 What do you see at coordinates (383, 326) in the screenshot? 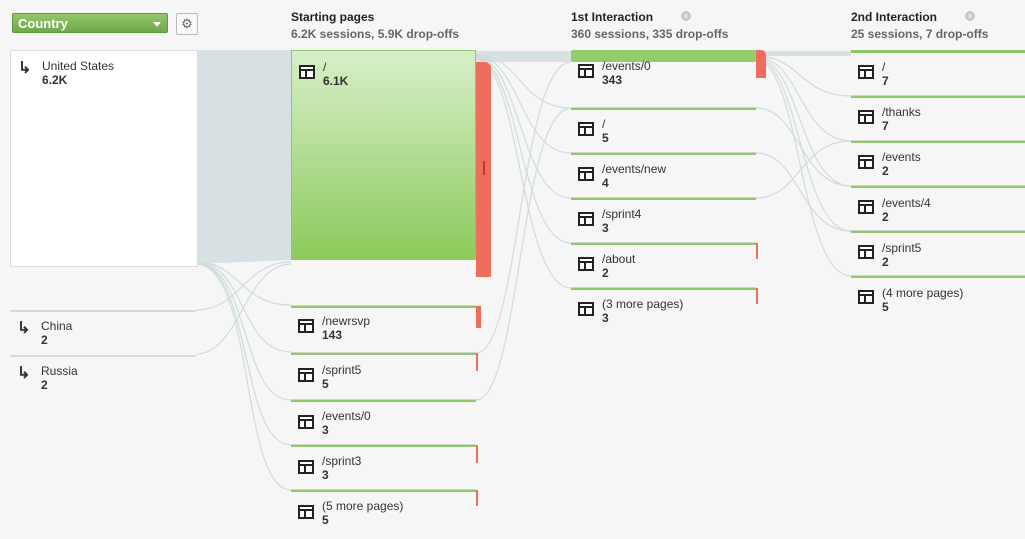
I see `start-node: /newrsvp 143` at bounding box center [383, 326].